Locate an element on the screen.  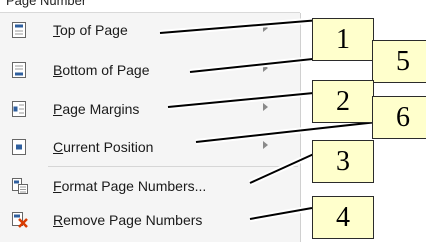
callout-3: 3 is located at coordinates (343, 161).